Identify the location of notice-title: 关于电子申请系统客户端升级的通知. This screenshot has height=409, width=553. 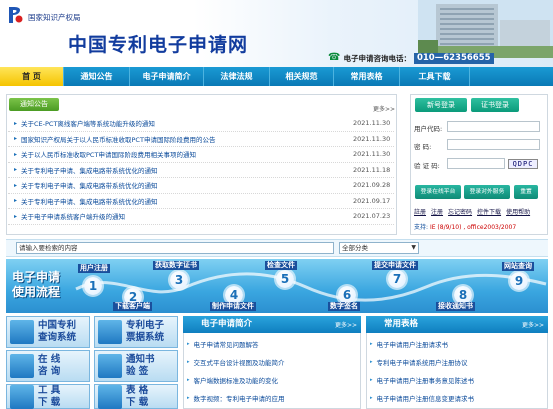
(186, 216).